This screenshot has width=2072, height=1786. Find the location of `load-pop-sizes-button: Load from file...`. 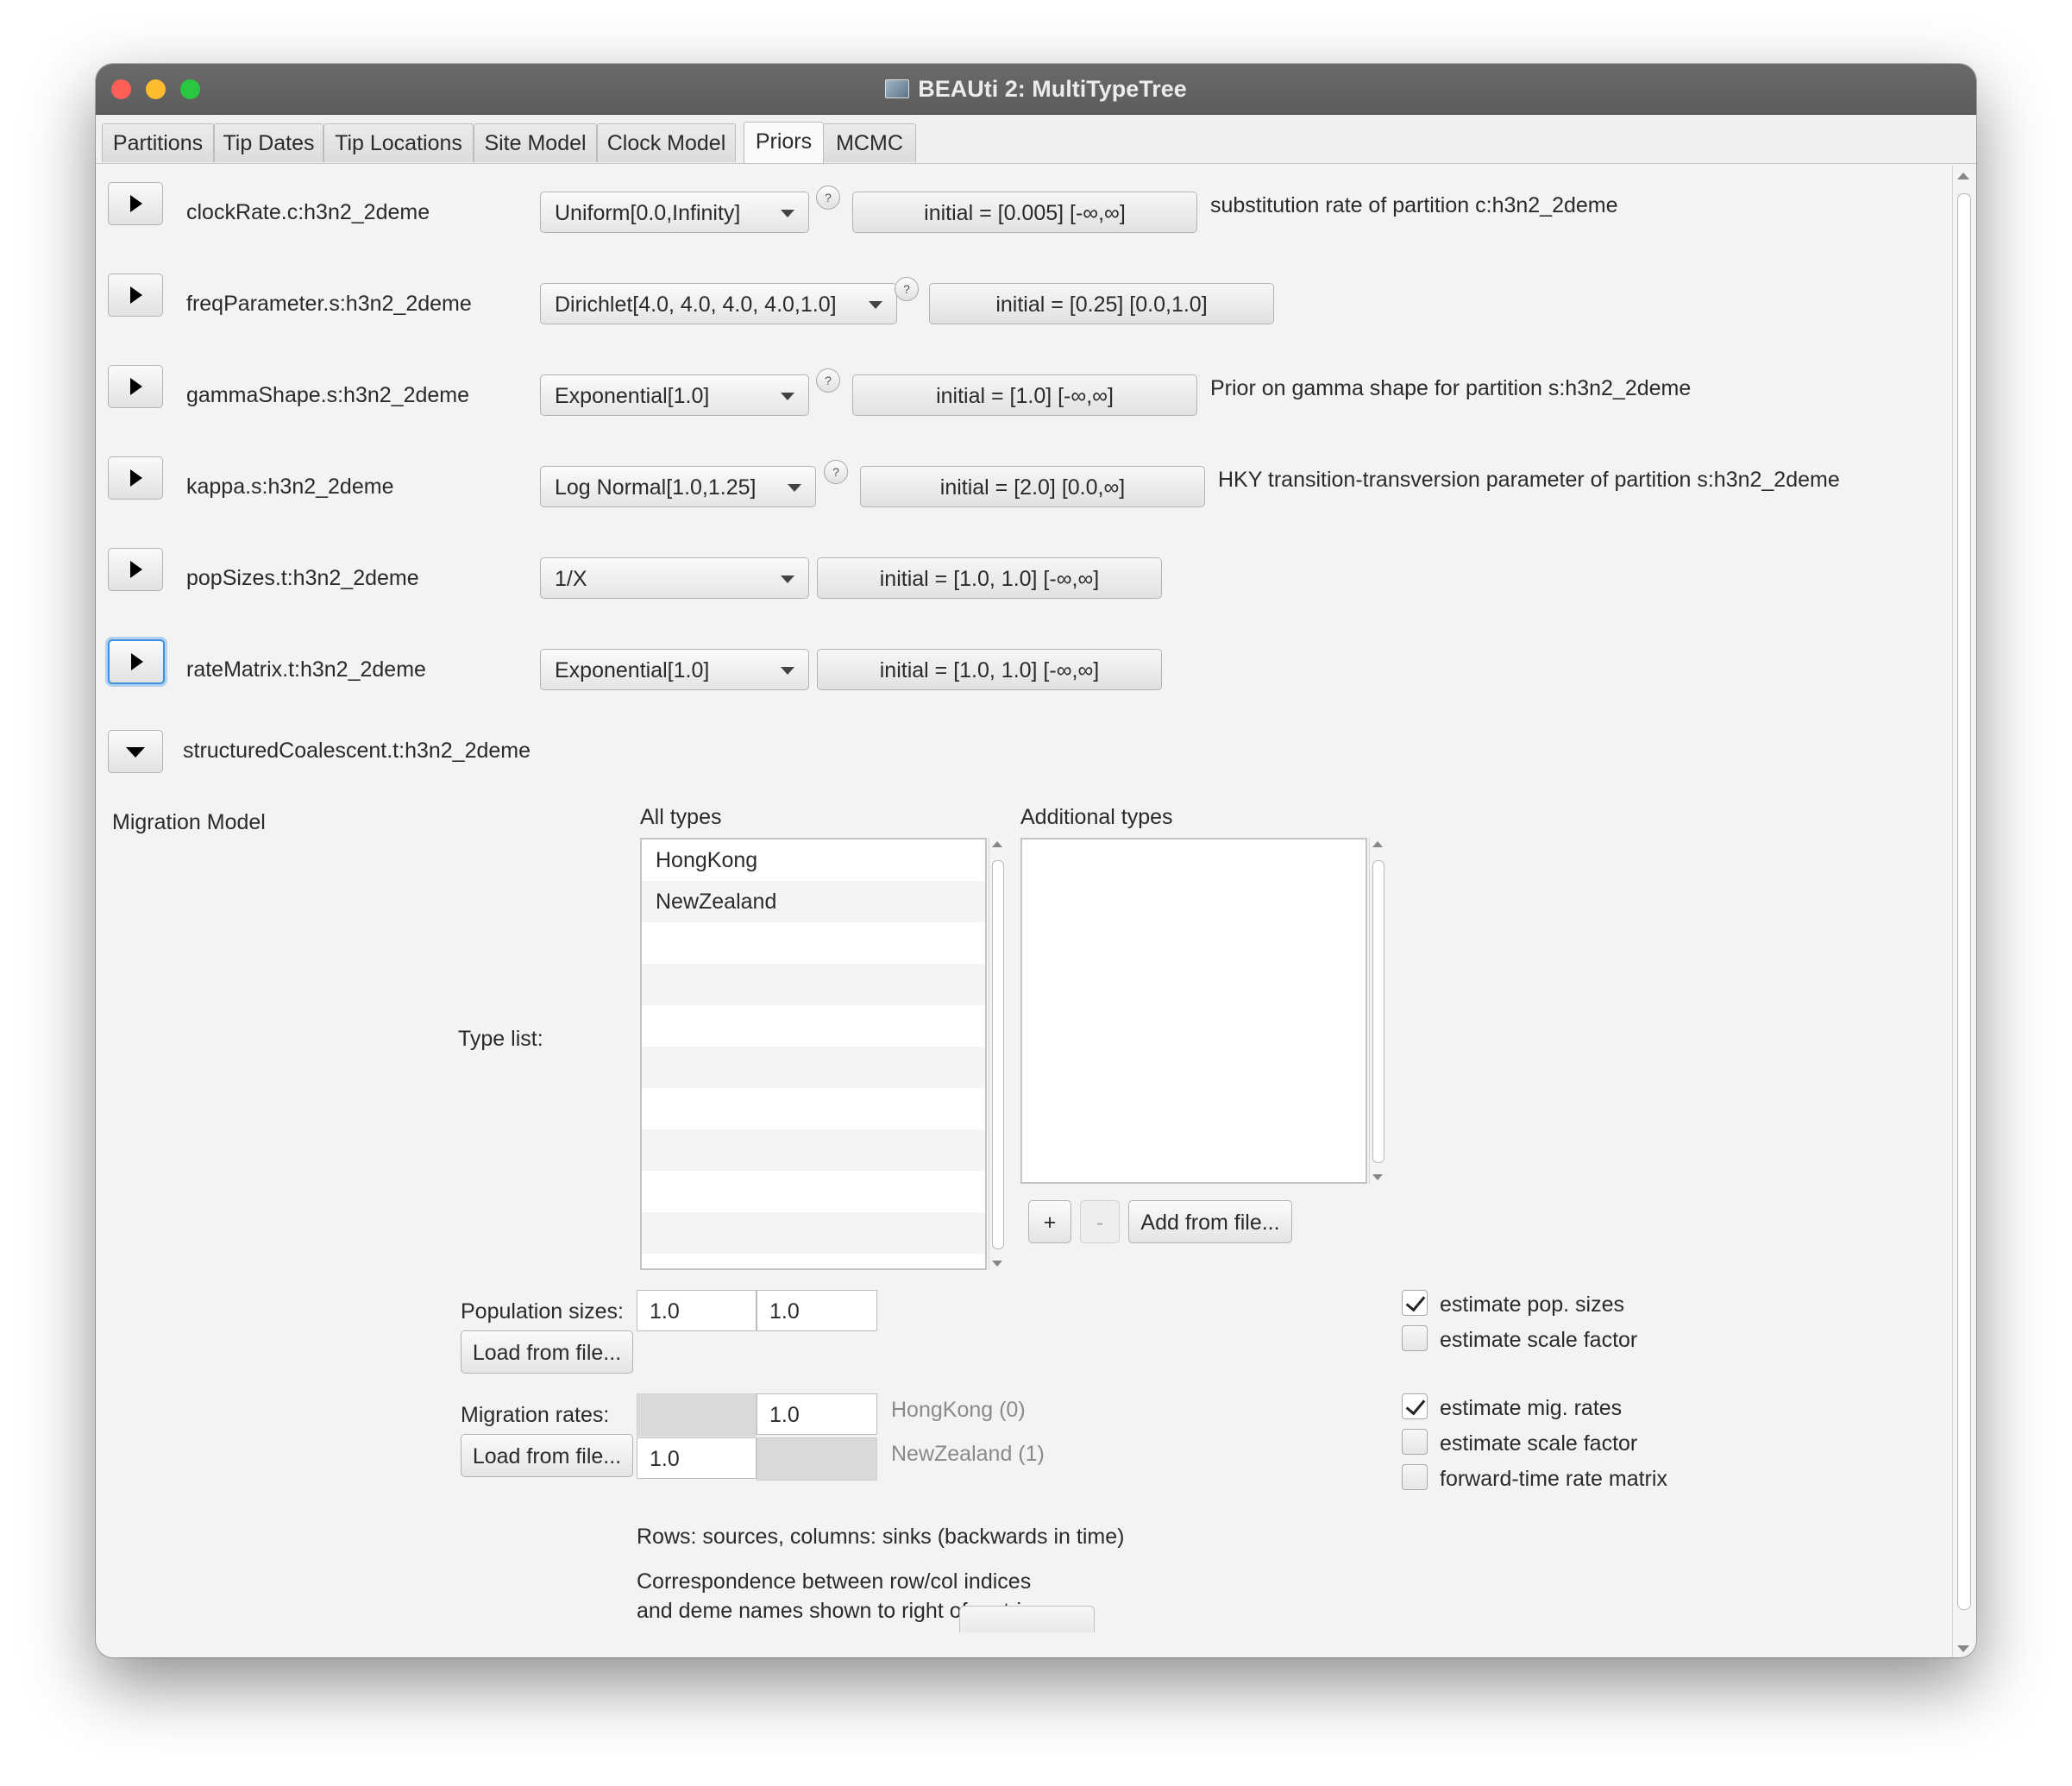

load-pop-sizes-button: Load from file... is located at coordinates (547, 1352).